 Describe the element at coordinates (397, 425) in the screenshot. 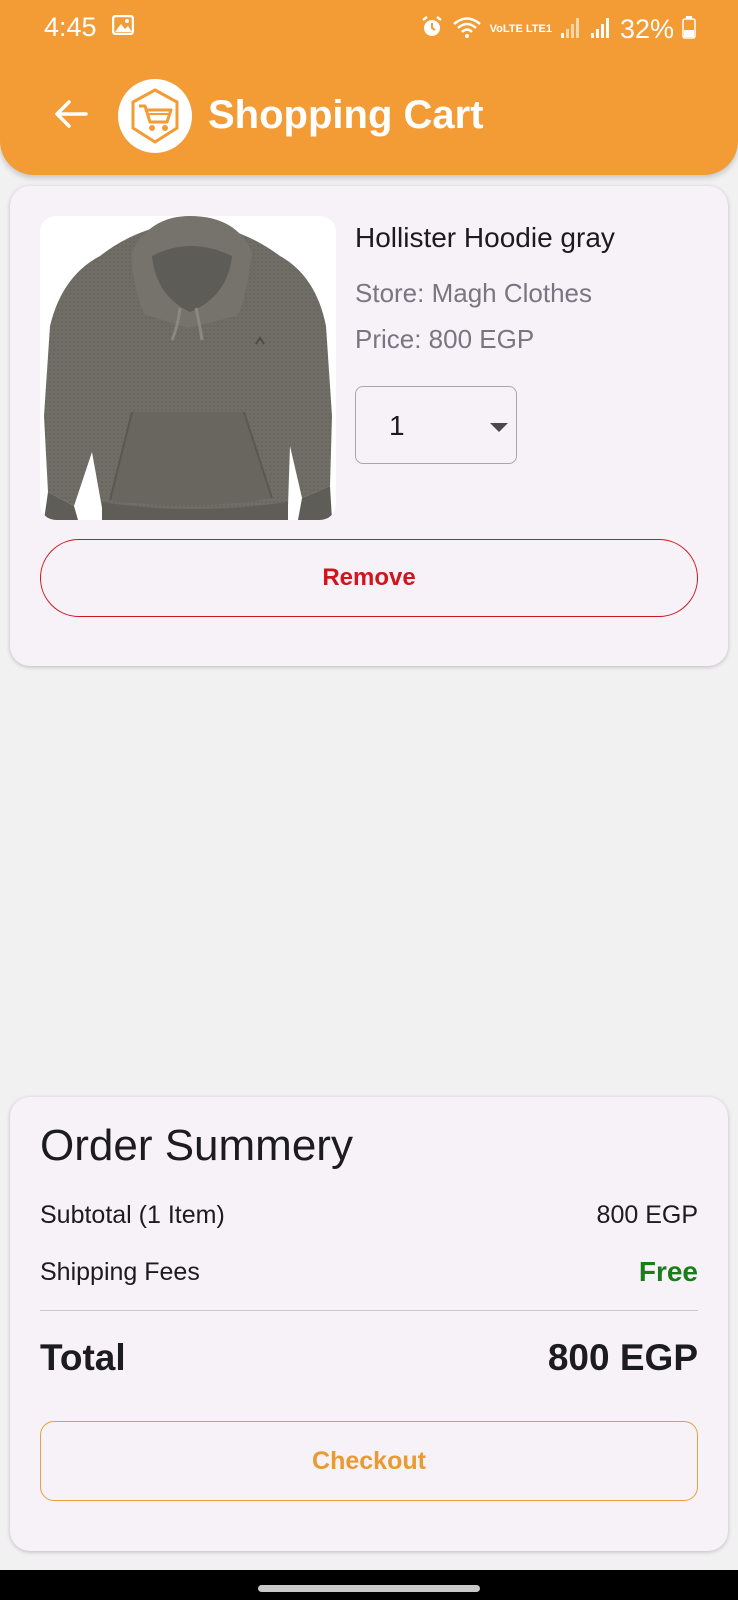

I see `quantity-value: 1` at that location.